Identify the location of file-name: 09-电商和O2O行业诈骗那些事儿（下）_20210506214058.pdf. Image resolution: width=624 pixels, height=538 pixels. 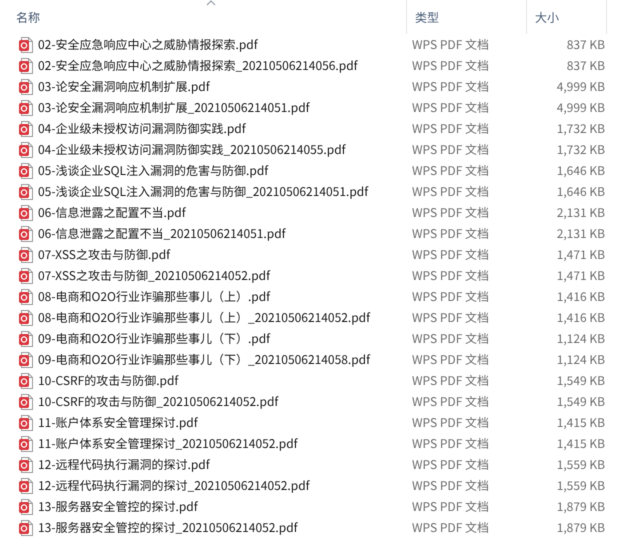
(204, 359).